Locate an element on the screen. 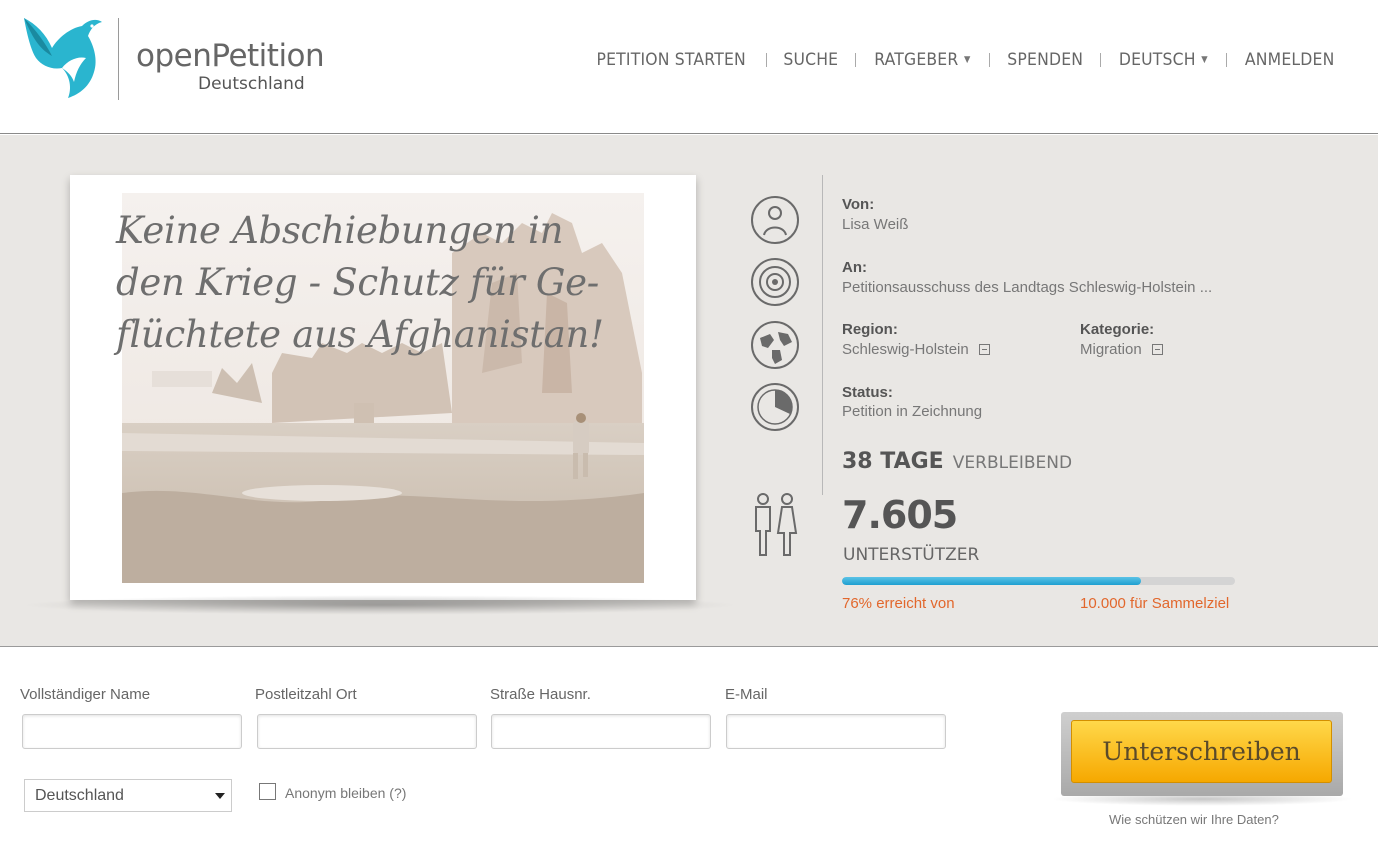 This screenshot has width=1378, height=847. nav-suche: SUCHE is located at coordinates (811, 60).